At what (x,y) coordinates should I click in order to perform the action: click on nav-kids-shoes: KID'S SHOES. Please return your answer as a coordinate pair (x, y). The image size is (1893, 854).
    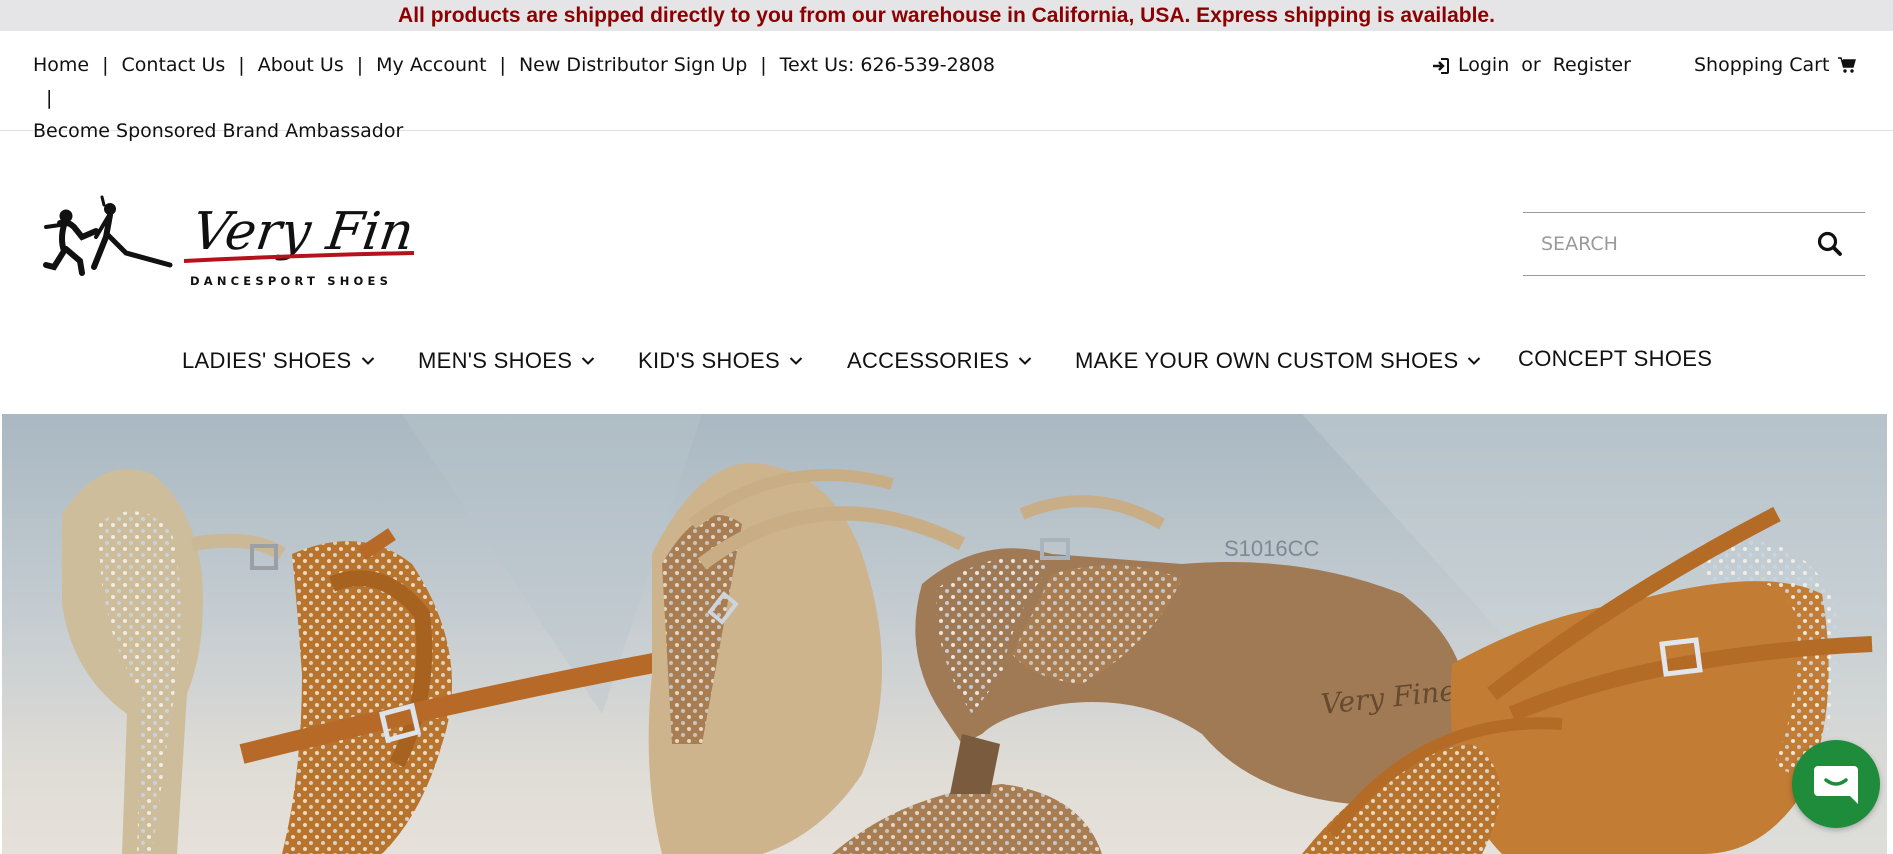
    Looking at the image, I should click on (720, 361).